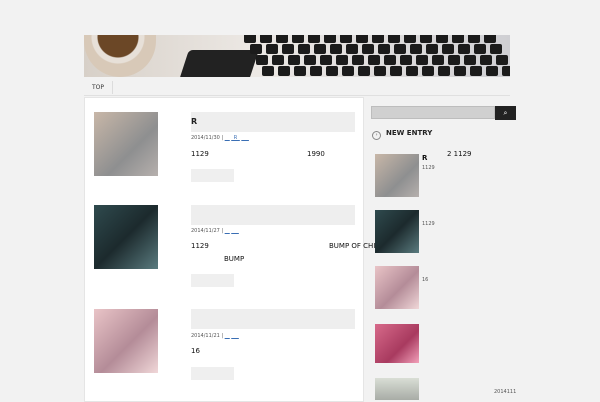  I want to click on search-button: ⌕, so click(505, 113).